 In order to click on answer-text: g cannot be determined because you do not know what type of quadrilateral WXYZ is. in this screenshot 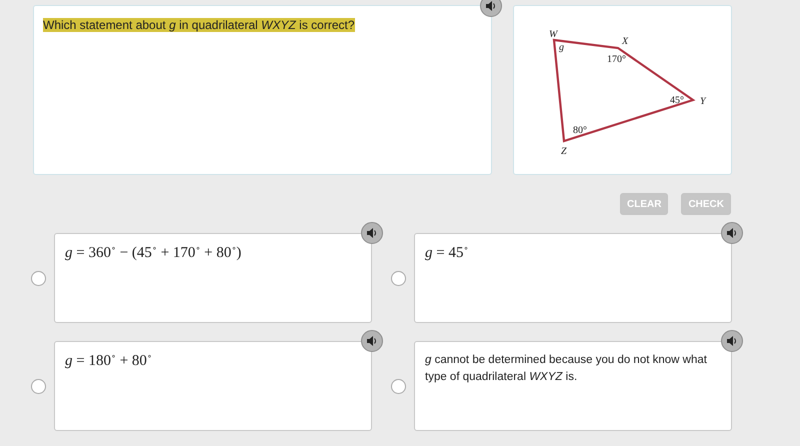, I will do `click(566, 369)`.